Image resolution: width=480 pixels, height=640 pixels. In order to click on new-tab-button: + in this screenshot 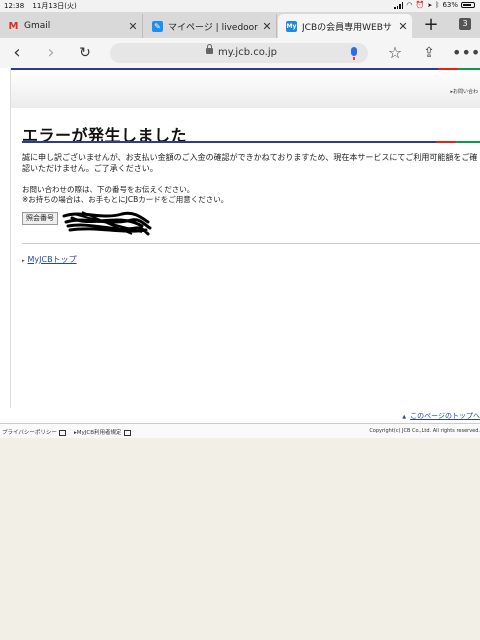, I will do `click(431, 25)`.